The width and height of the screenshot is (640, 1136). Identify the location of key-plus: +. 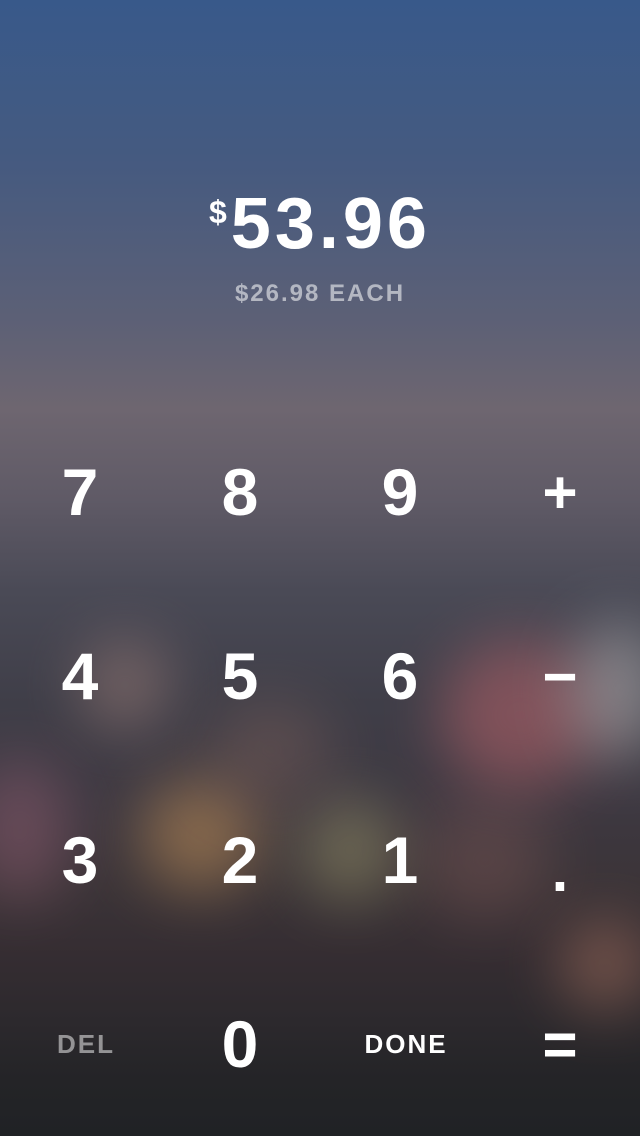
(560, 492).